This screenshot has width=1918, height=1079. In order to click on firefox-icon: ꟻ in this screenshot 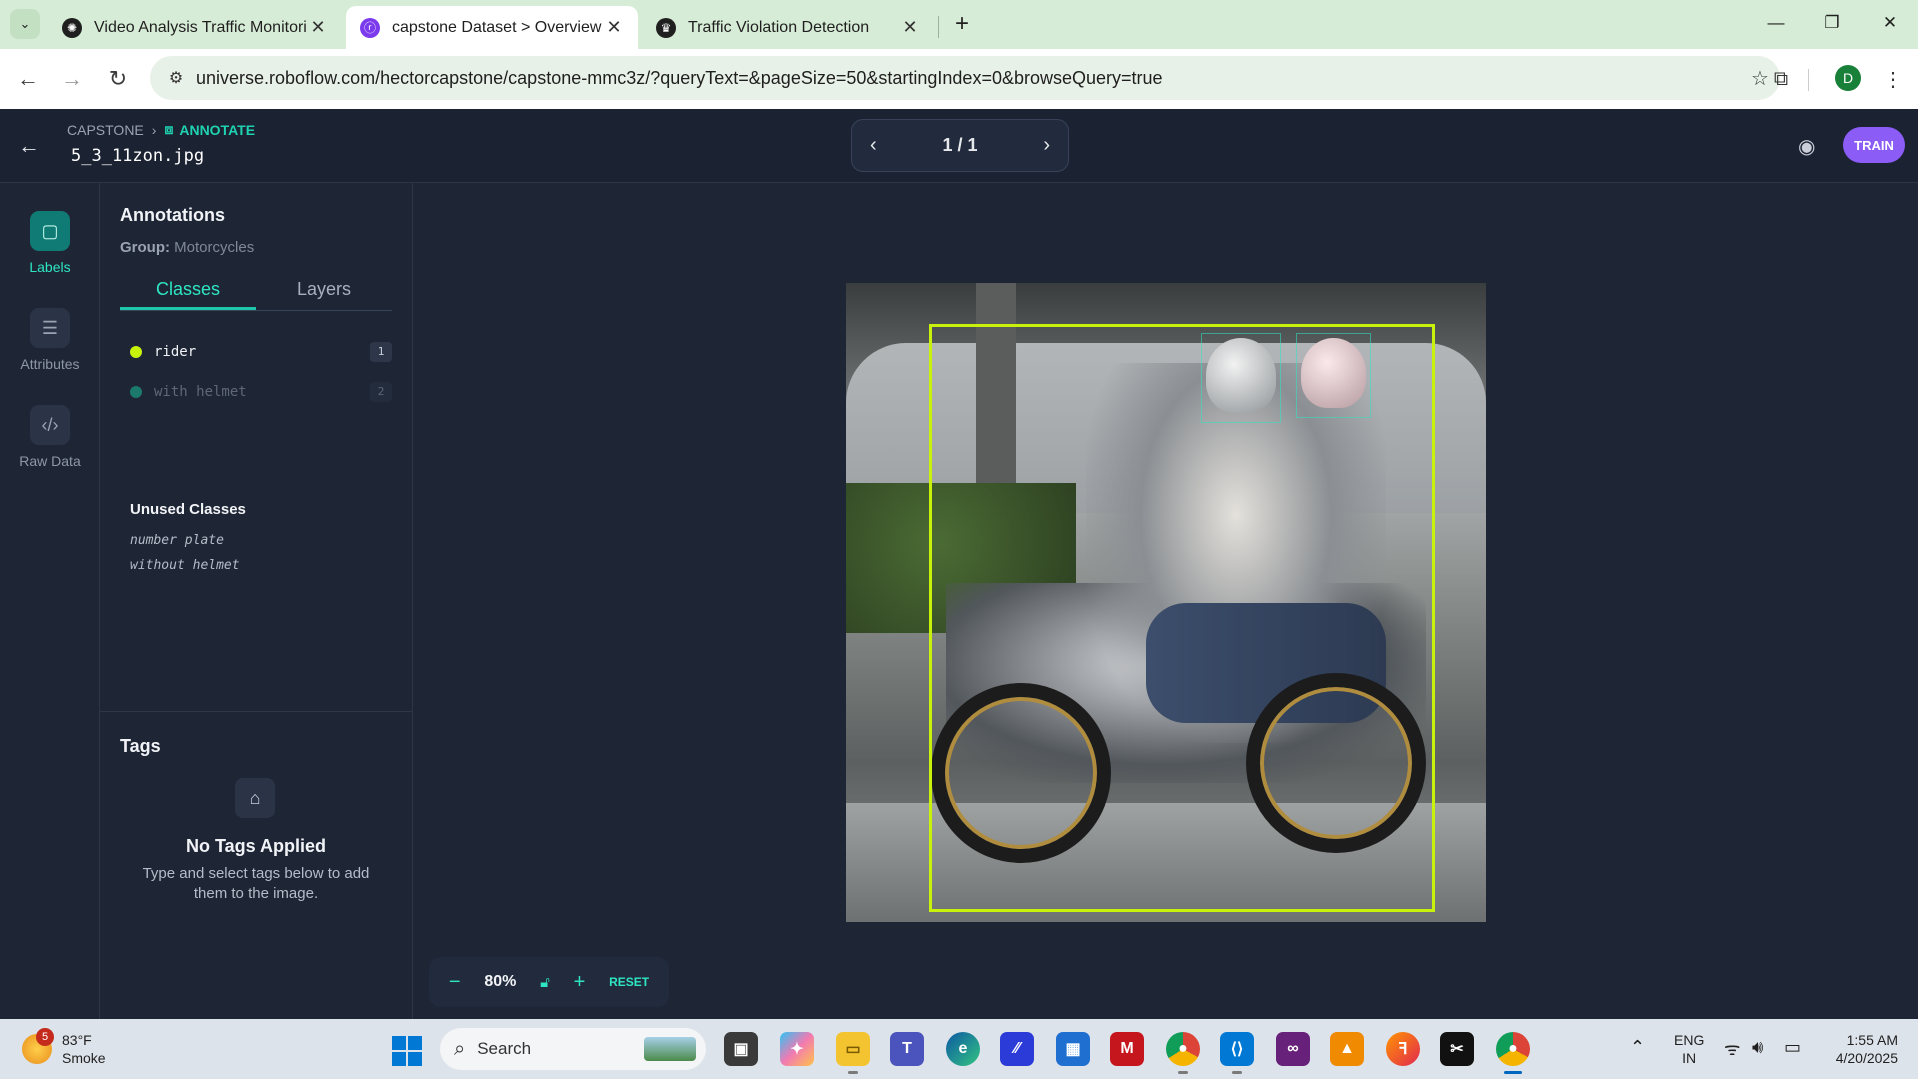, I will do `click(1403, 1049)`.